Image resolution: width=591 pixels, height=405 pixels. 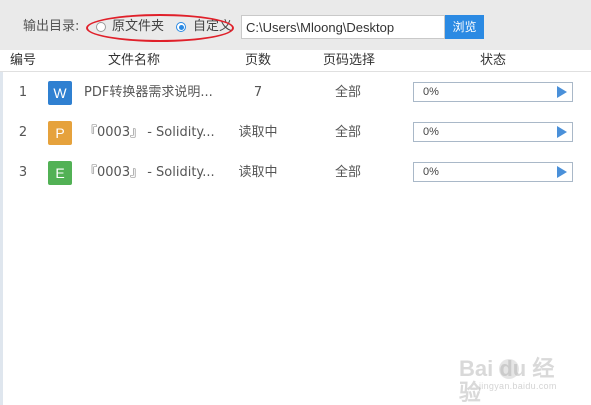 What do you see at coordinates (60, 93) in the screenshot?
I see `word-file-icon: W` at bounding box center [60, 93].